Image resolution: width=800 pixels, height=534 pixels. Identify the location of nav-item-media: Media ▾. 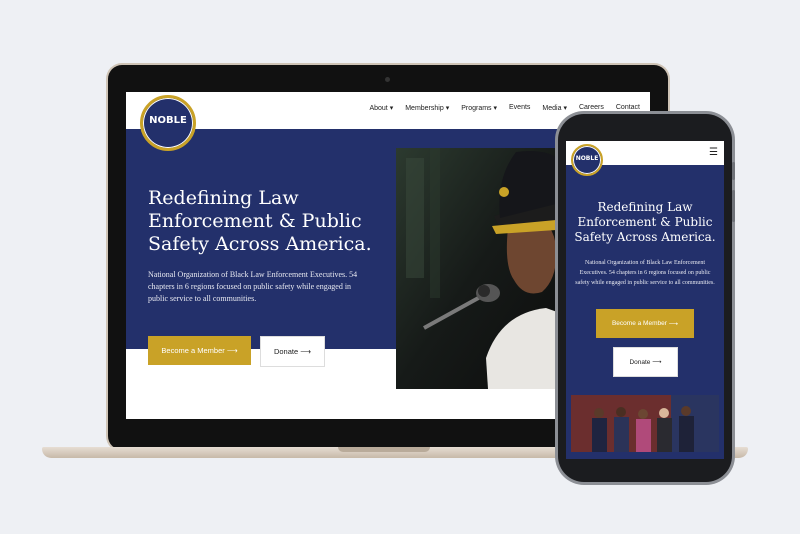
(554, 108).